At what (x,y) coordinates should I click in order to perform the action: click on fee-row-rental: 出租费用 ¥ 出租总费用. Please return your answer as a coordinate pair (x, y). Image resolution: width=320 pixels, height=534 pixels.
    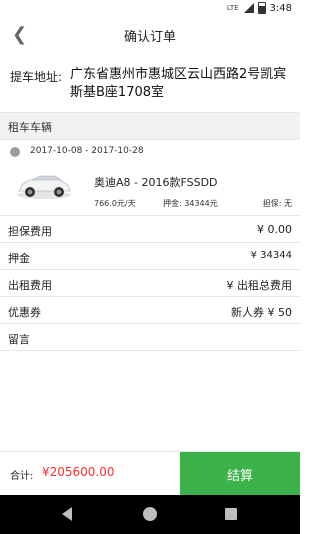
    Looking at the image, I should click on (150, 283).